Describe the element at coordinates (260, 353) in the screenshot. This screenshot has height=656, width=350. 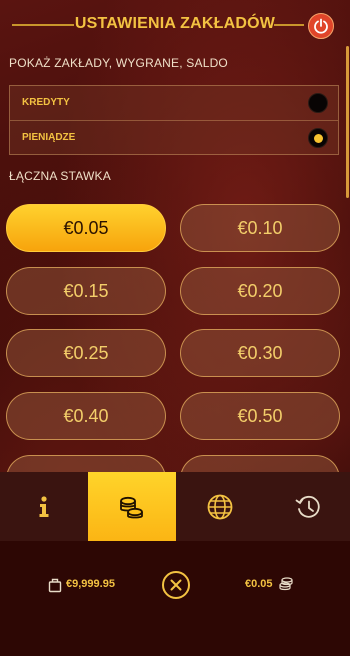
I see `bet-option-6: €0.30` at that location.